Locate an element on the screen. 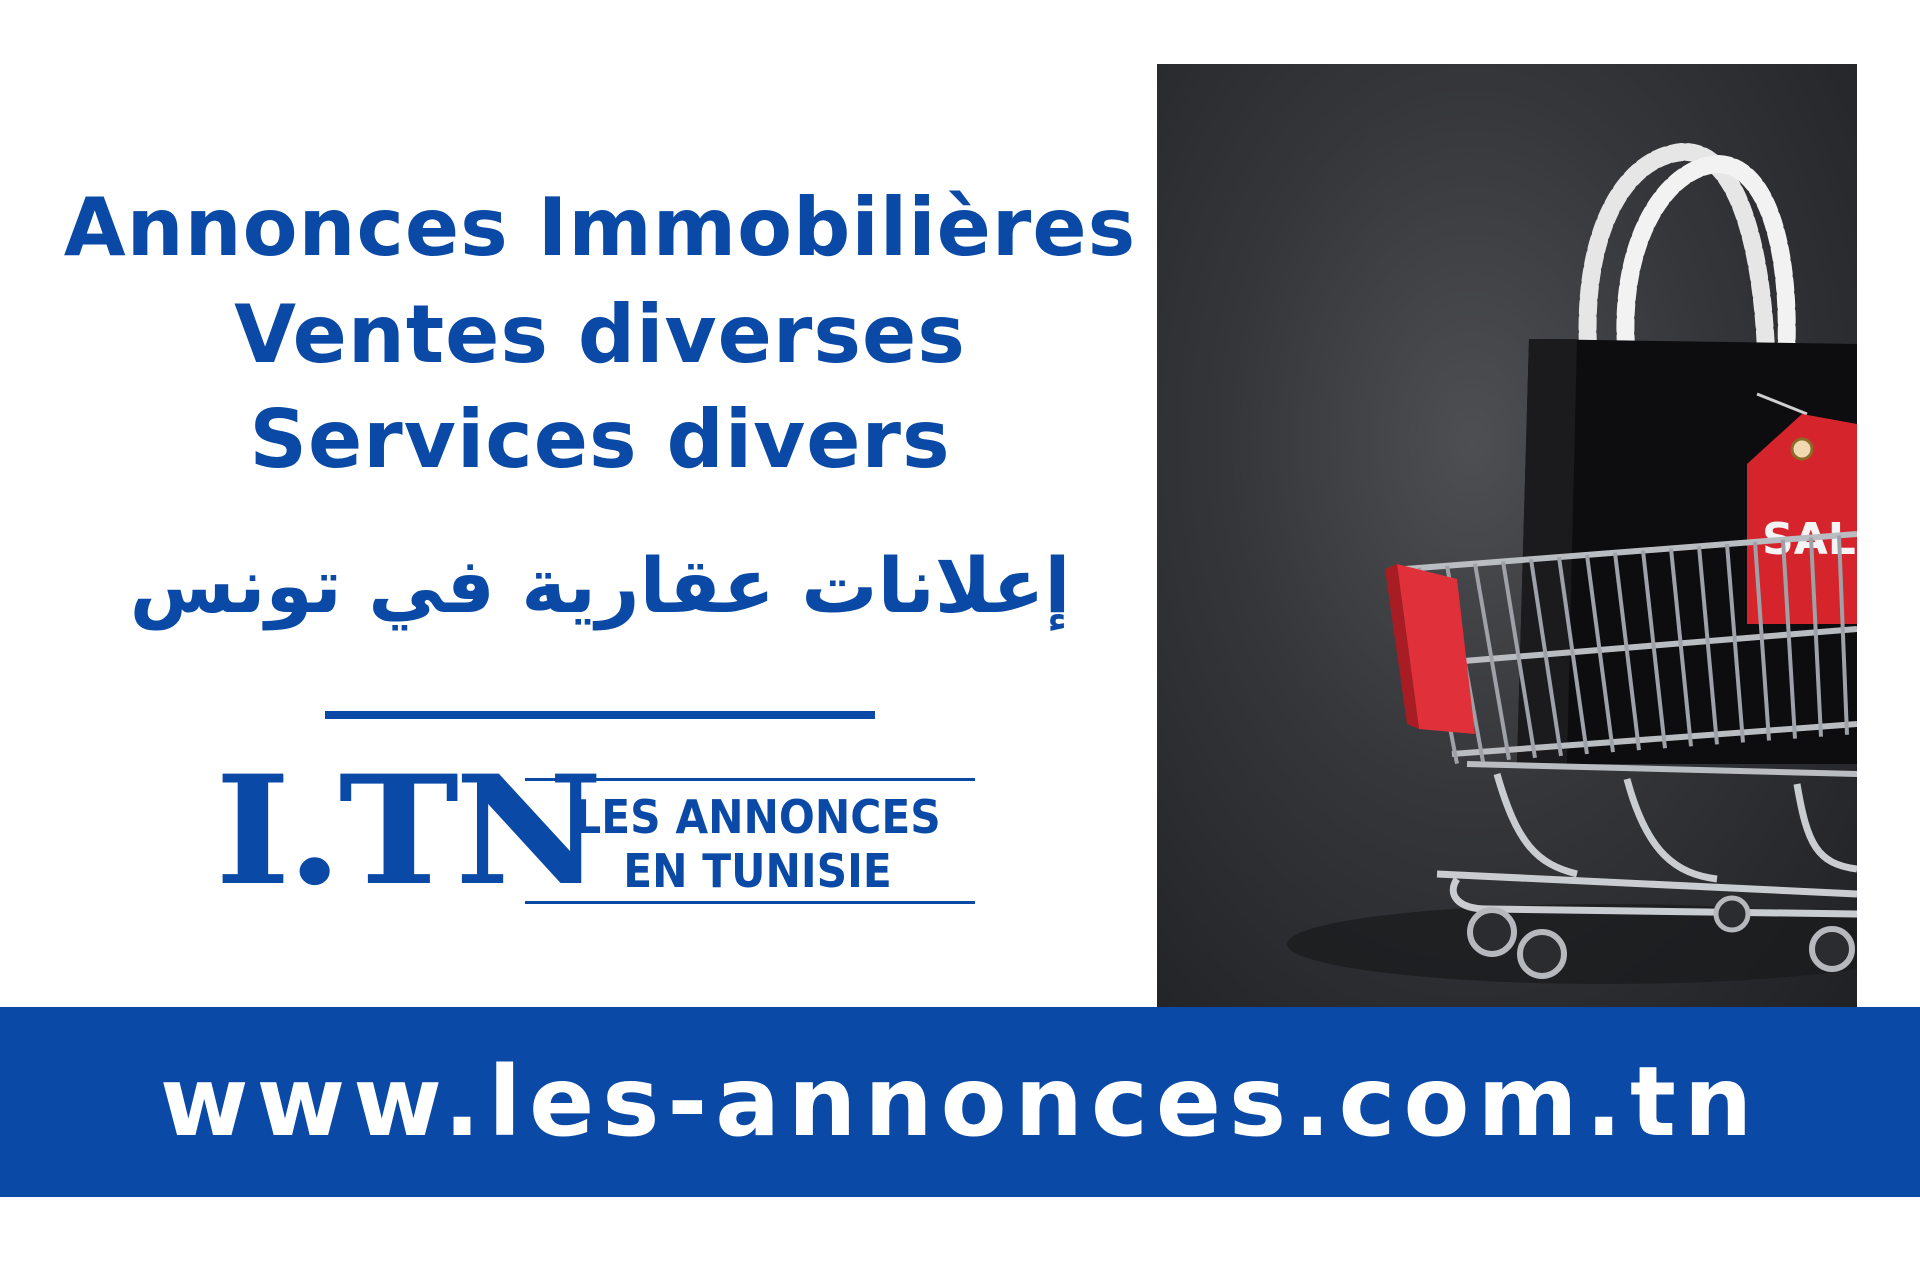  wheel-front-left is located at coordinates (1492, 932).